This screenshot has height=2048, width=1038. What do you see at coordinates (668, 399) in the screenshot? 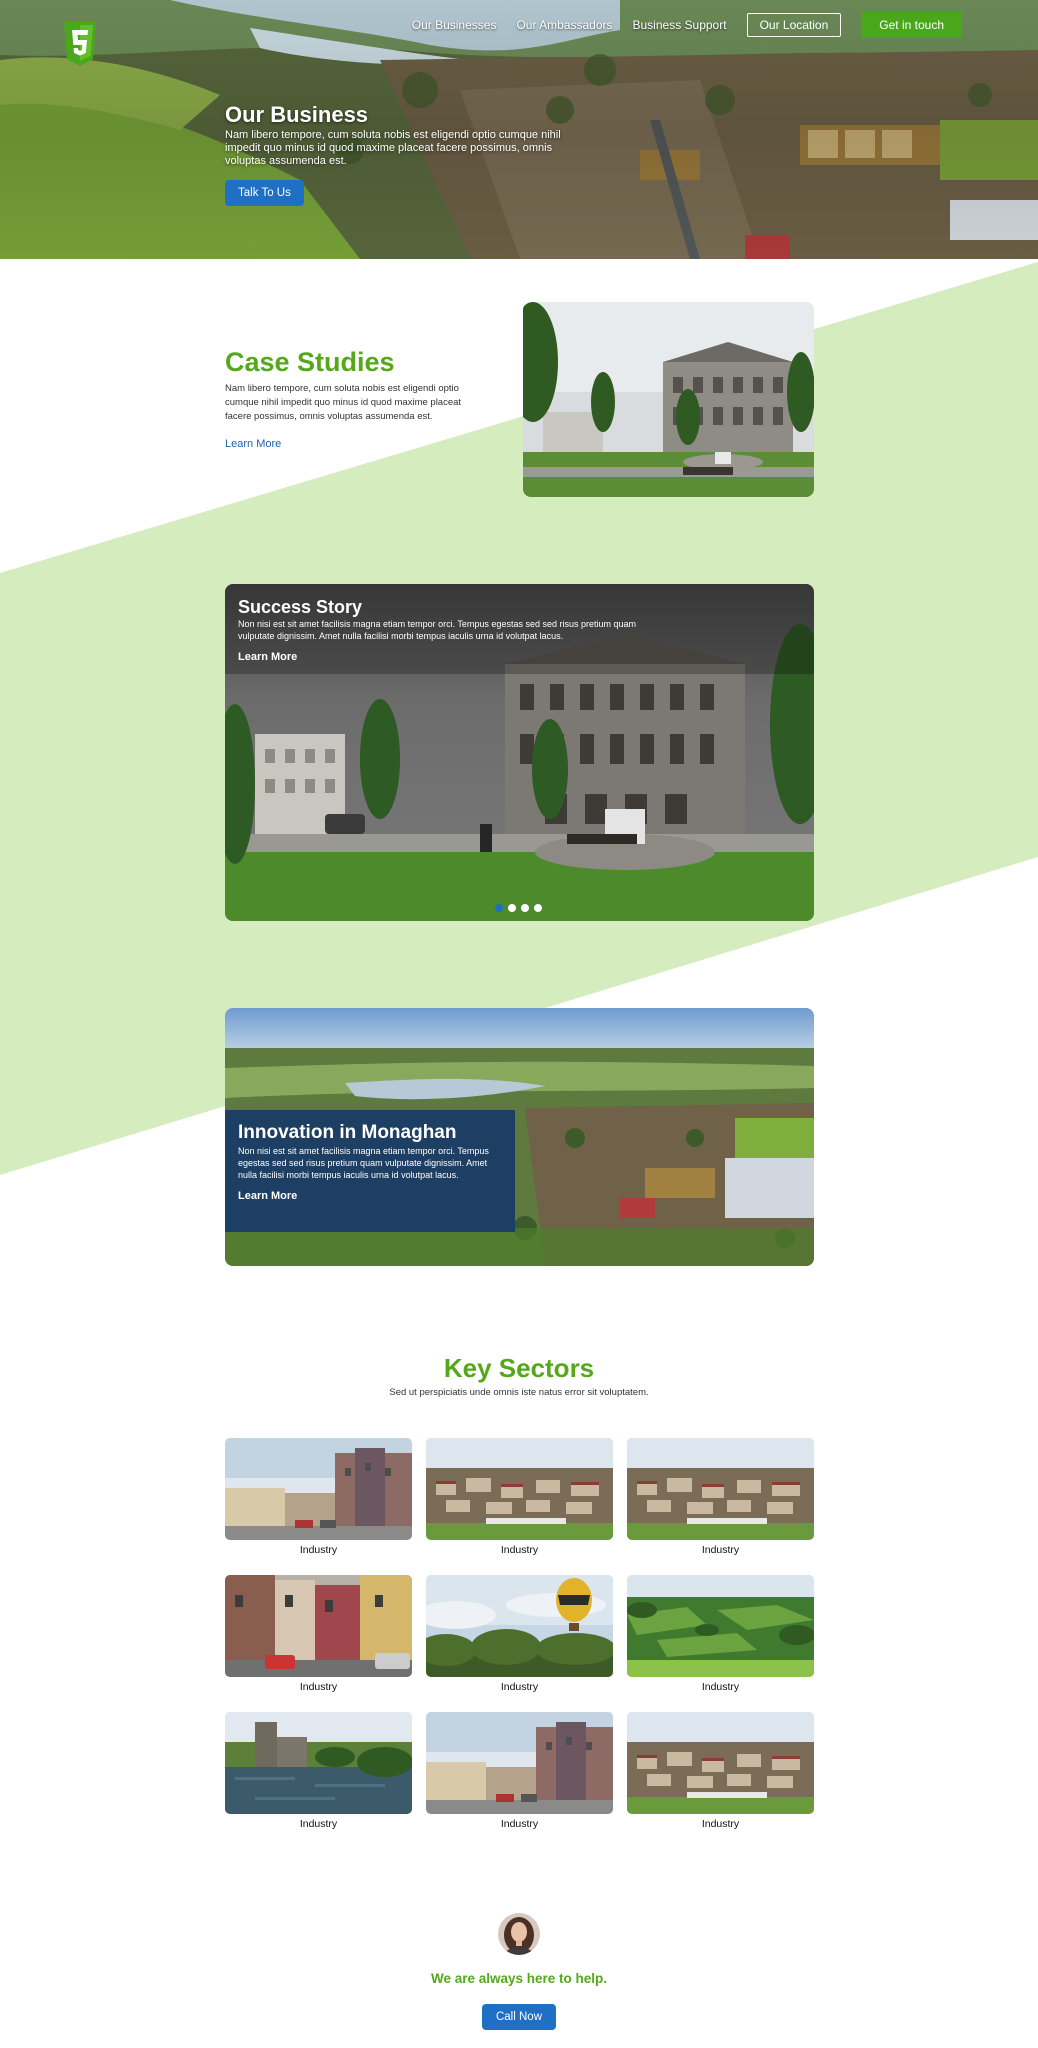
I see `case-studies-image` at bounding box center [668, 399].